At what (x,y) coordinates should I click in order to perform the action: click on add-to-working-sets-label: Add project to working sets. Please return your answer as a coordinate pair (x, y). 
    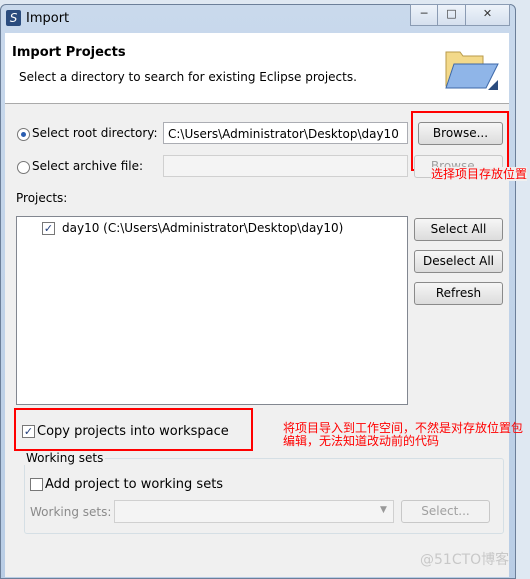
    Looking at the image, I should click on (134, 484).